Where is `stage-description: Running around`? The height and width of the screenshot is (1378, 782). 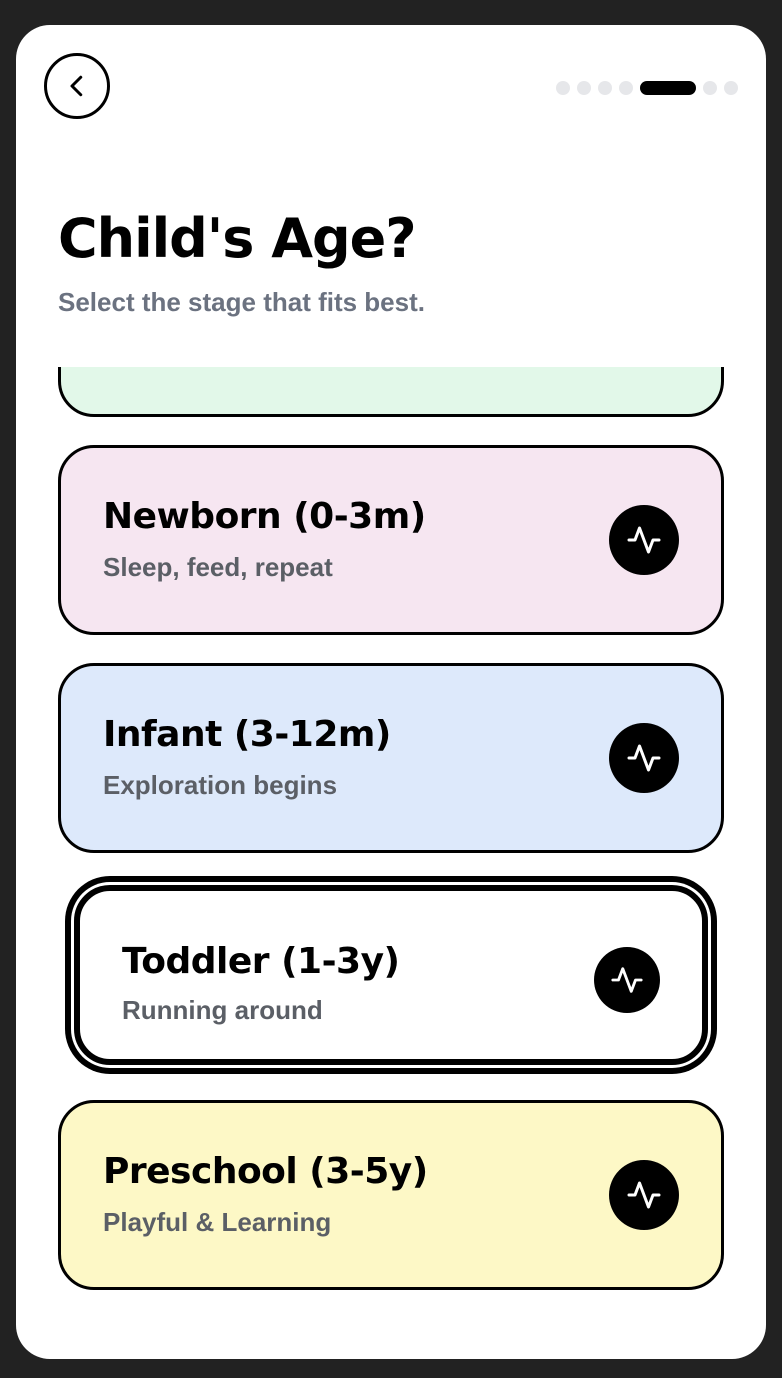 stage-description: Running around is located at coordinates (222, 1010).